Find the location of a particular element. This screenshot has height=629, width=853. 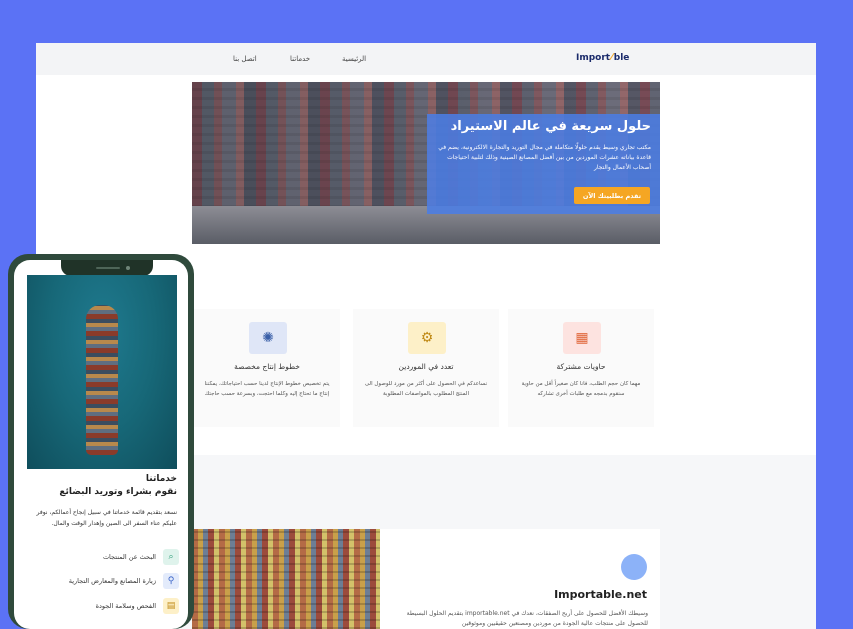

nav-services: خدماتنا is located at coordinates (300, 59).